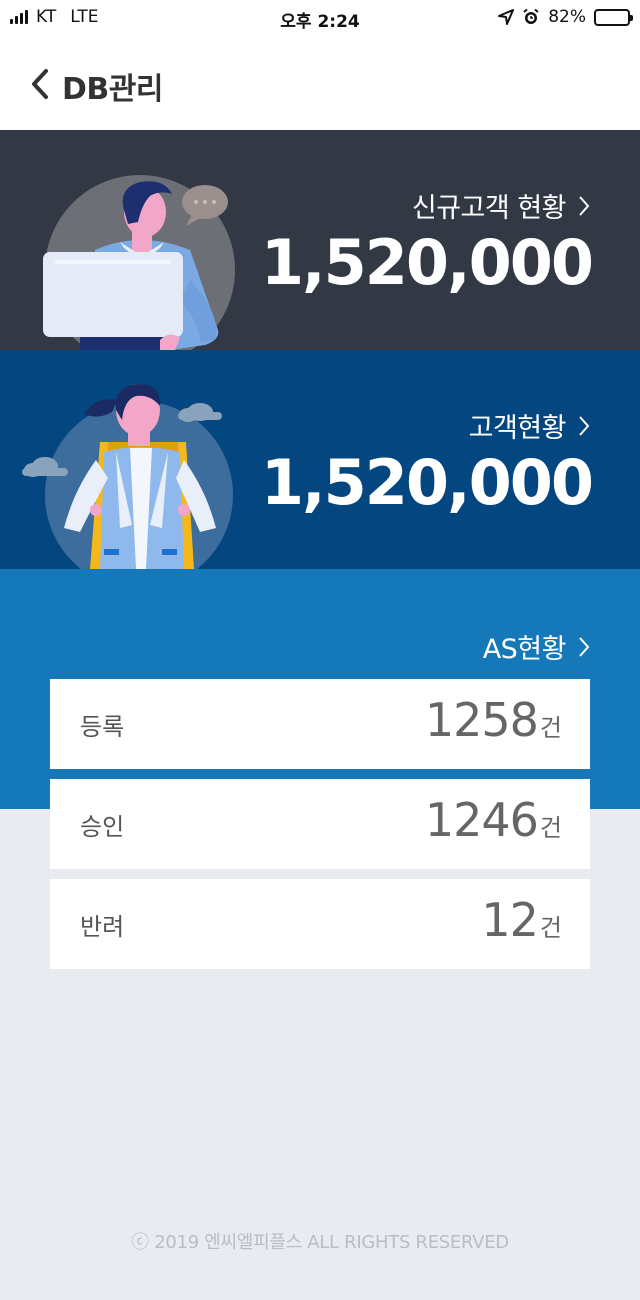  What do you see at coordinates (320, 824) in the screenshot?
I see `as-row-approved: 승인 1246 건` at bounding box center [320, 824].